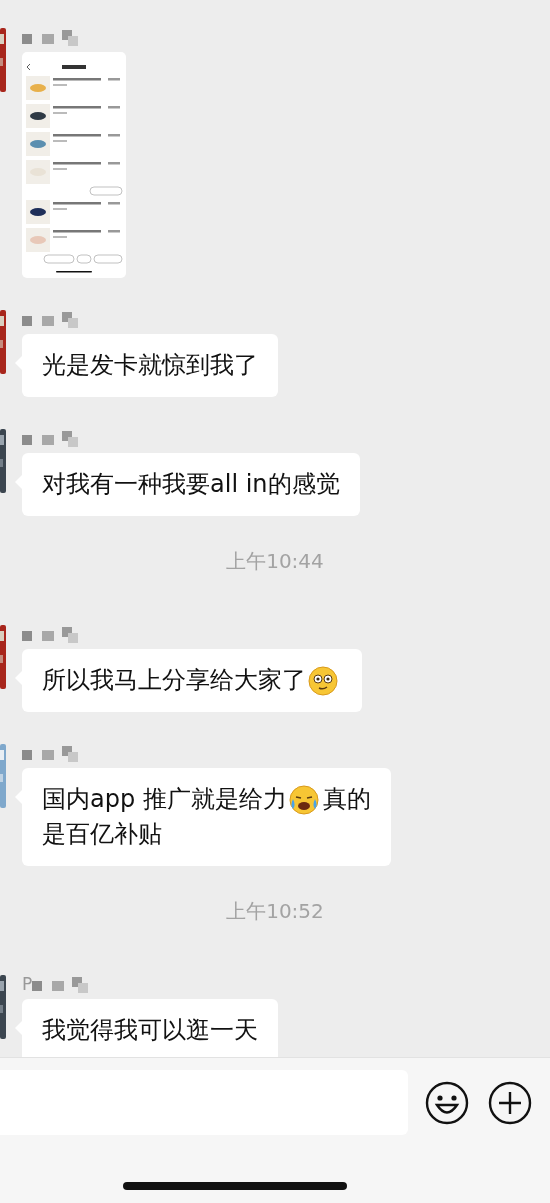 The image size is (550, 1203). What do you see at coordinates (164, 799) in the screenshot?
I see `message-text: 国内app 推广就是给力` at bounding box center [164, 799].